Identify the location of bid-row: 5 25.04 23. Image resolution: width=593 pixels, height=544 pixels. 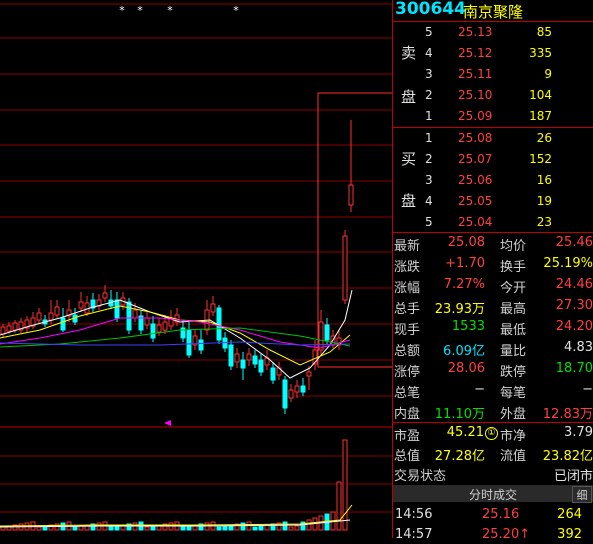
(493, 222).